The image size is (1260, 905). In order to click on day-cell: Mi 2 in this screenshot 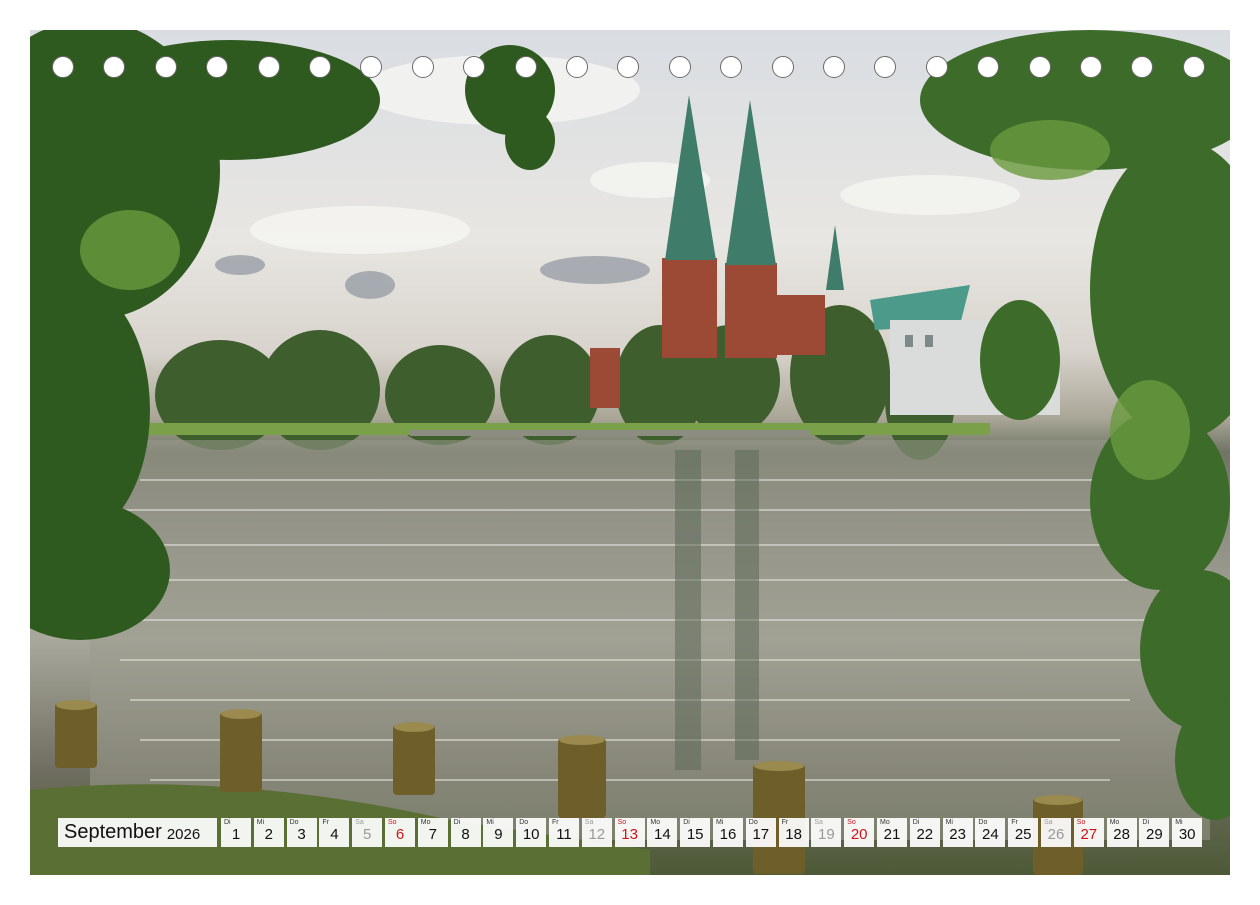, I will do `click(268, 832)`.